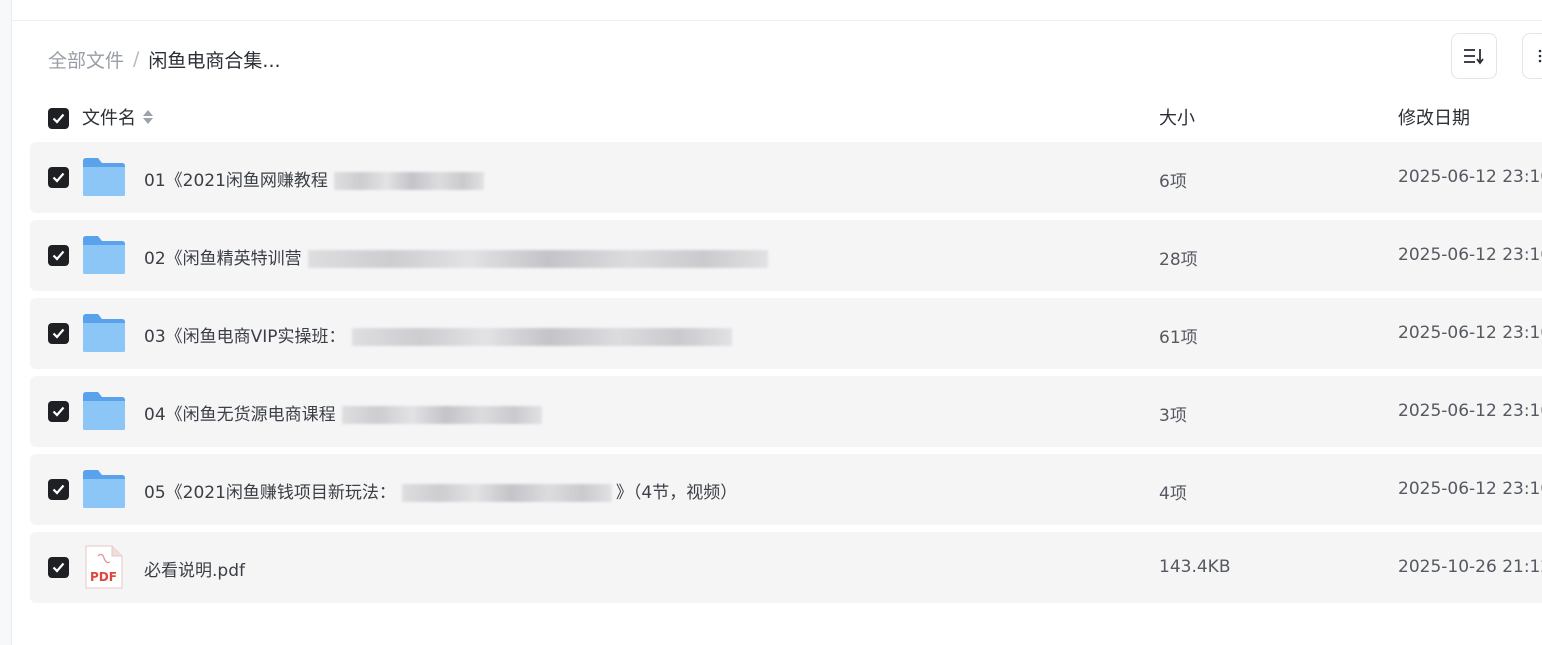  Describe the element at coordinates (103, 577) in the screenshot. I see `pdf-badge: PDF` at that location.